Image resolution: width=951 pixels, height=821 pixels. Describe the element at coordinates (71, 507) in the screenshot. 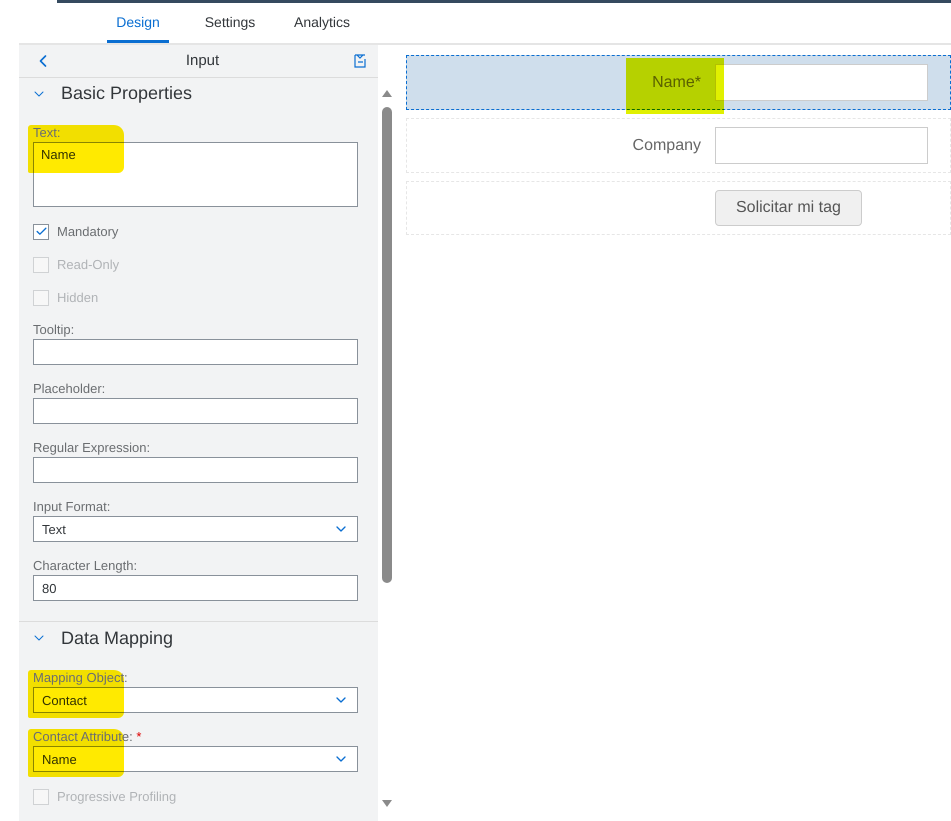

I see `field-label: Input Format:` at that location.